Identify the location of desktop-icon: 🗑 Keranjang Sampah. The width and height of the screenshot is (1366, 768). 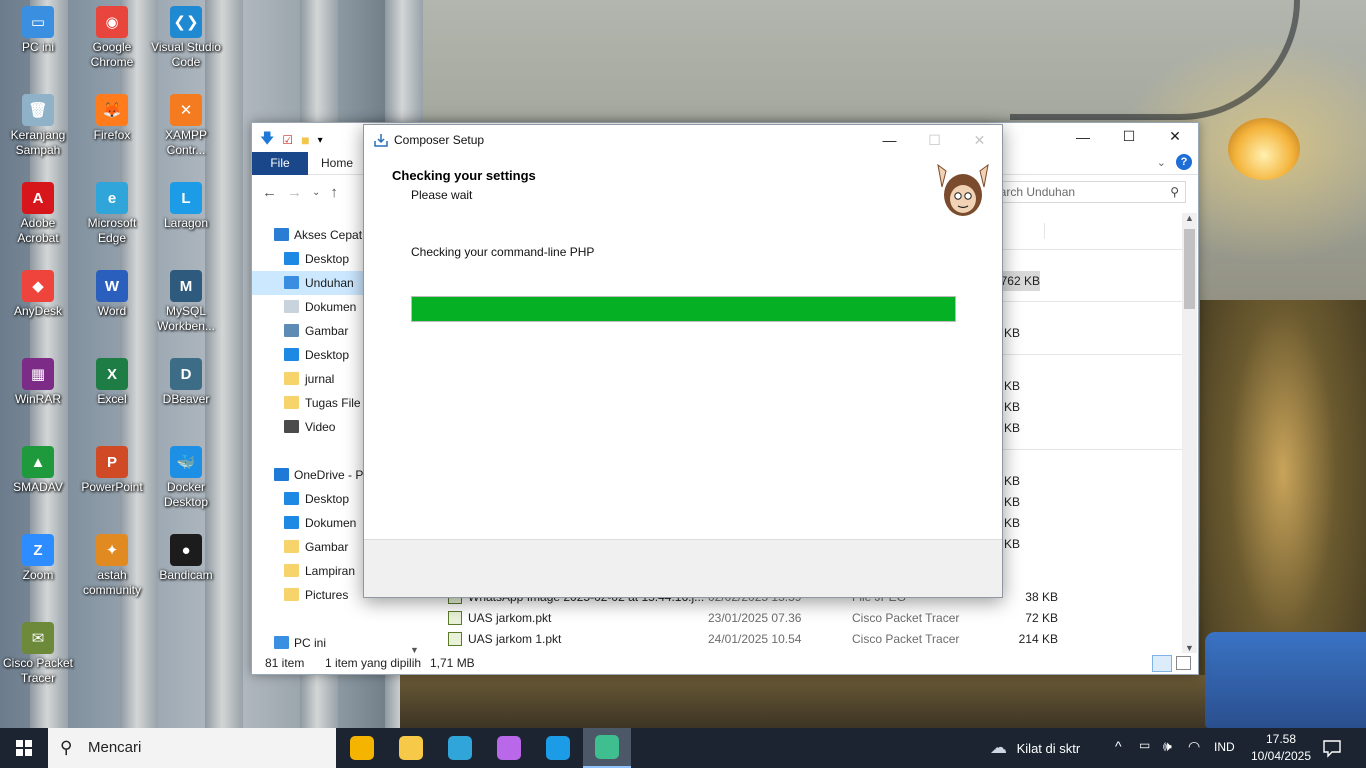
(38, 126).